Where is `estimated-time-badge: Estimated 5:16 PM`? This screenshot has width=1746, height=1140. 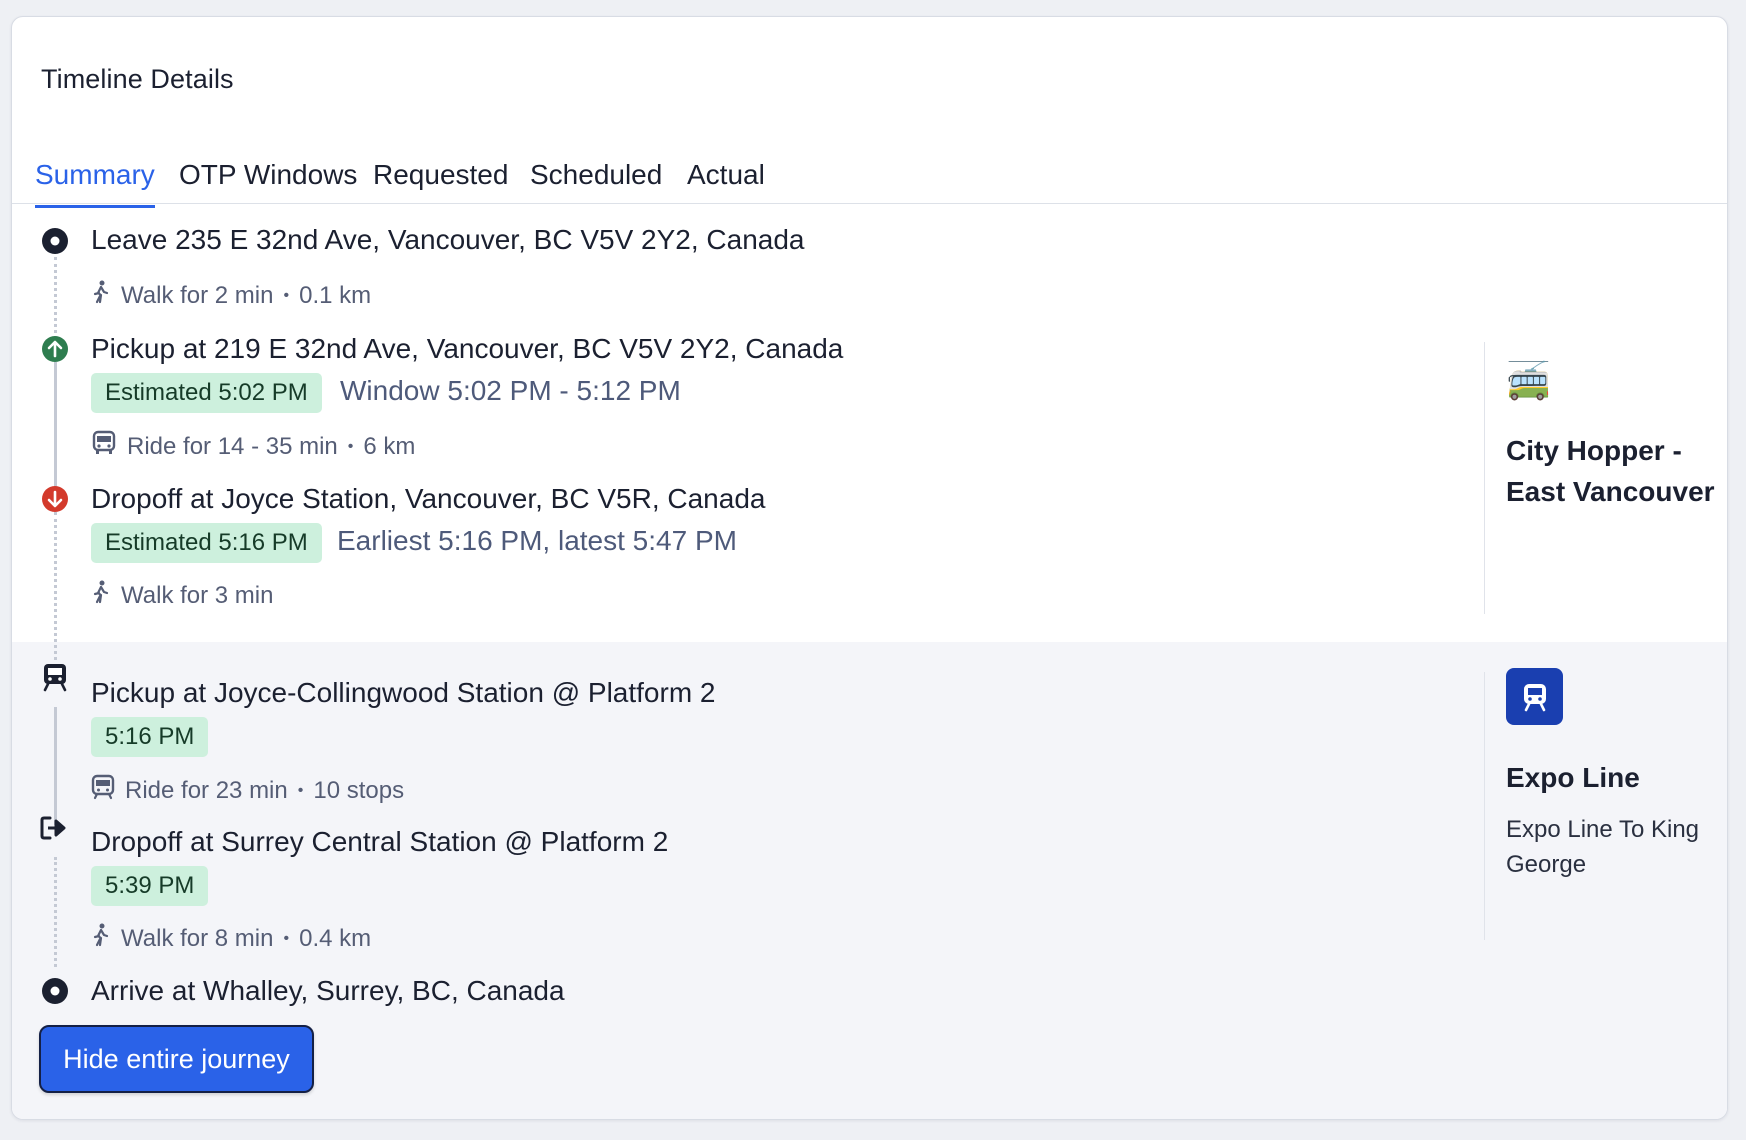 estimated-time-badge: Estimated 5:16 PM is located at coordinates (206, 543).